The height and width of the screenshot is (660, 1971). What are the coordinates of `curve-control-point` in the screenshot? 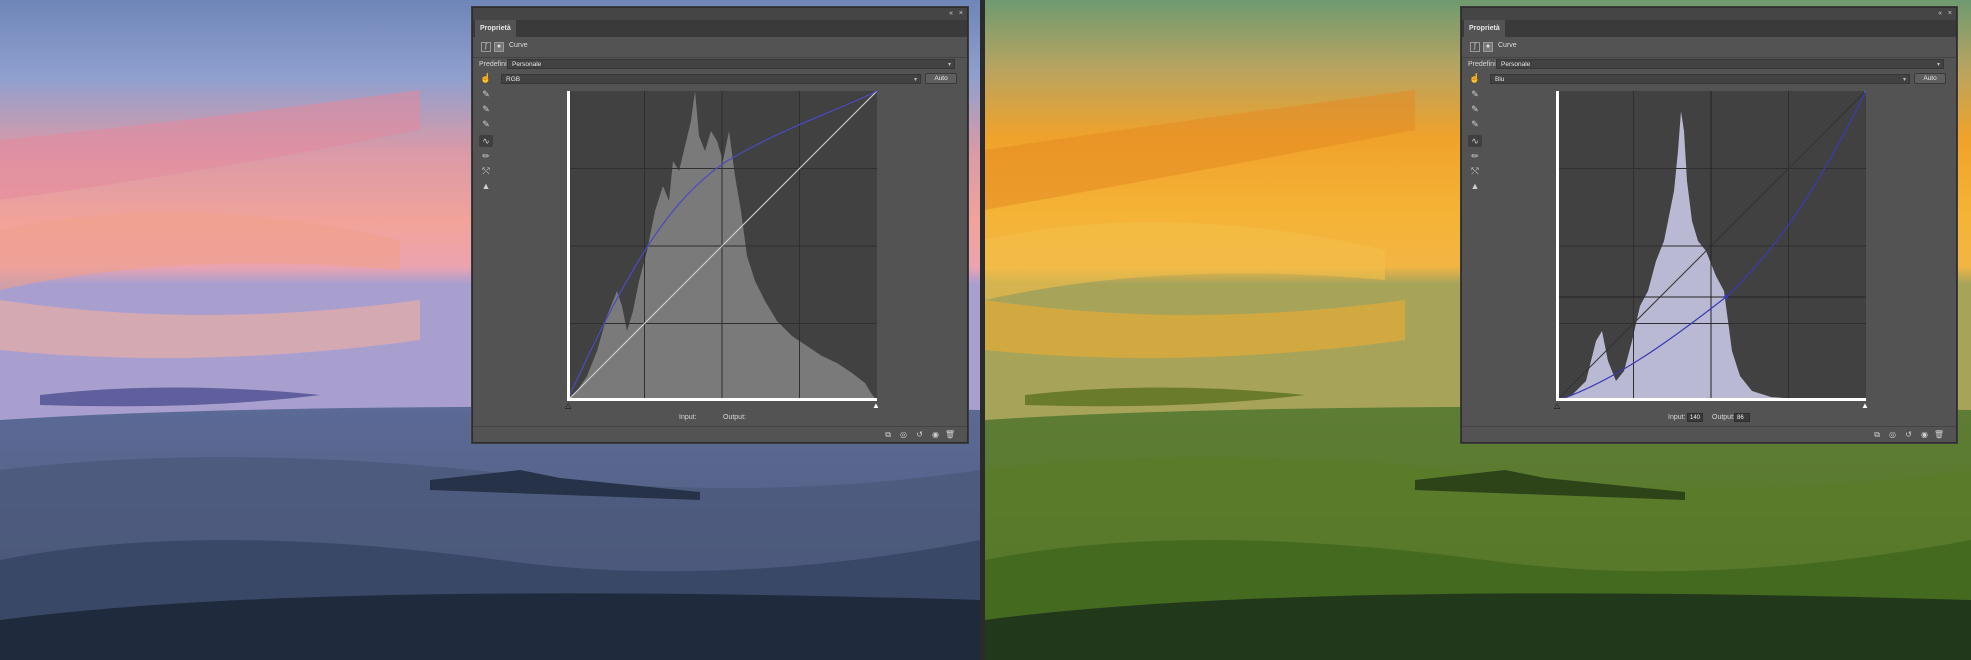 It's located at (1726, 297).